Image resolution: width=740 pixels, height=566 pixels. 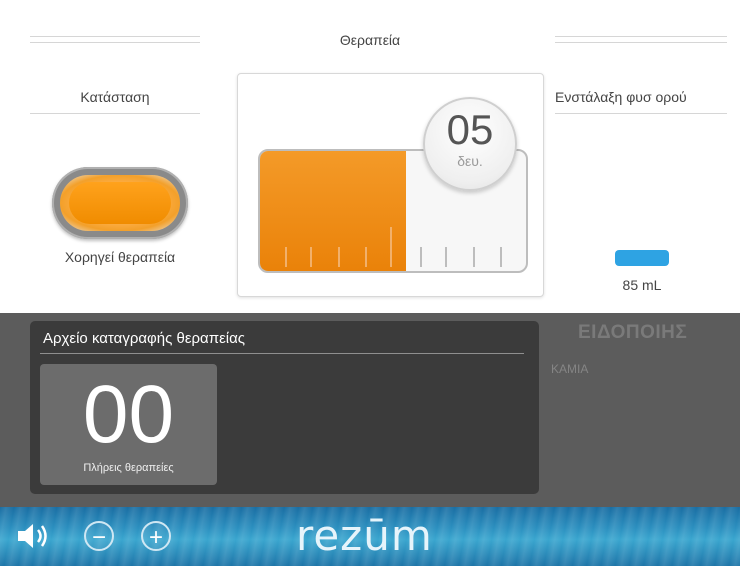 What do you see at coordinates (364, 535) in the screenshot?
I see `brand-logo: rezūm` at bounding box center [364, 535].